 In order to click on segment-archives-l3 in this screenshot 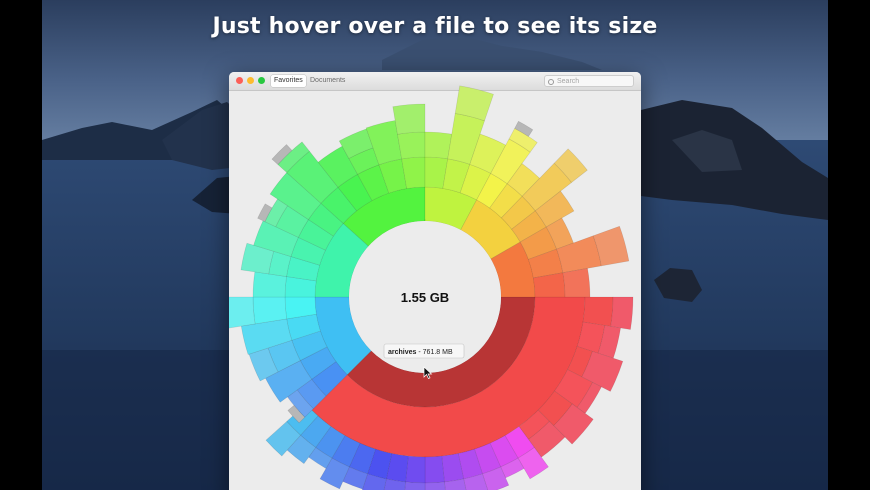, I will do `click(598, 311)`.